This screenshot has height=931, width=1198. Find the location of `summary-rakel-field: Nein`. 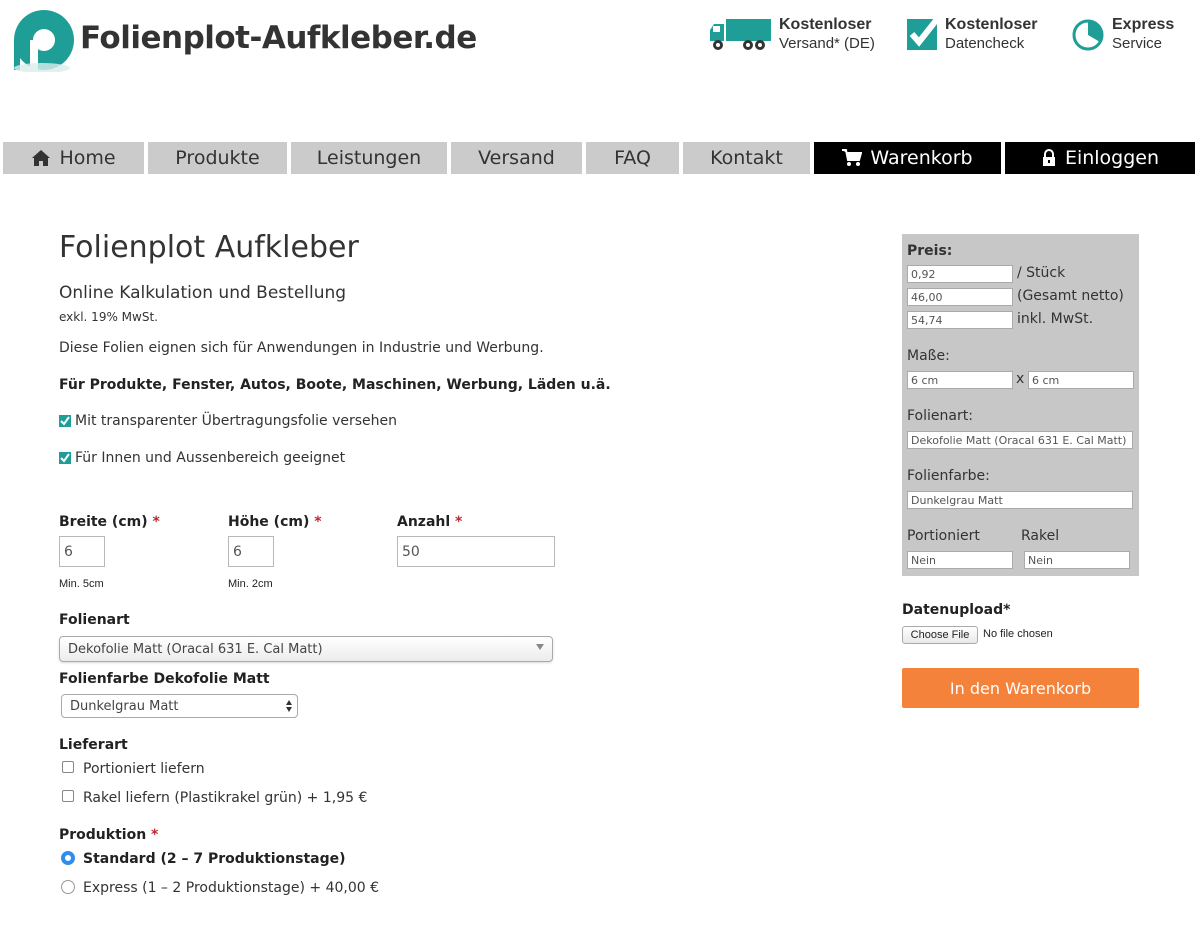

summary-rakel-field: Nein is located at coordinates (1077, 560).